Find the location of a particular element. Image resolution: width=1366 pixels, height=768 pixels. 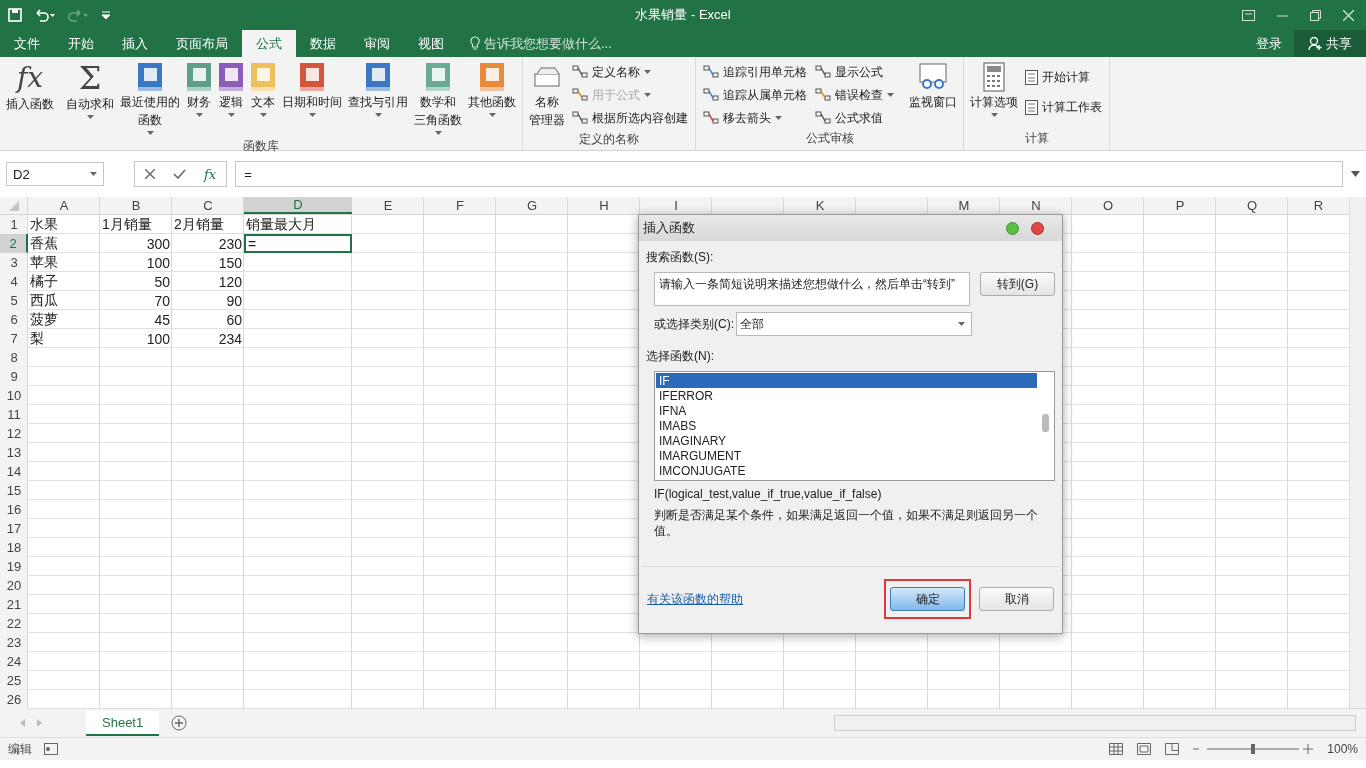

ribbon-display-icon is located at coordinates (1248, 15).